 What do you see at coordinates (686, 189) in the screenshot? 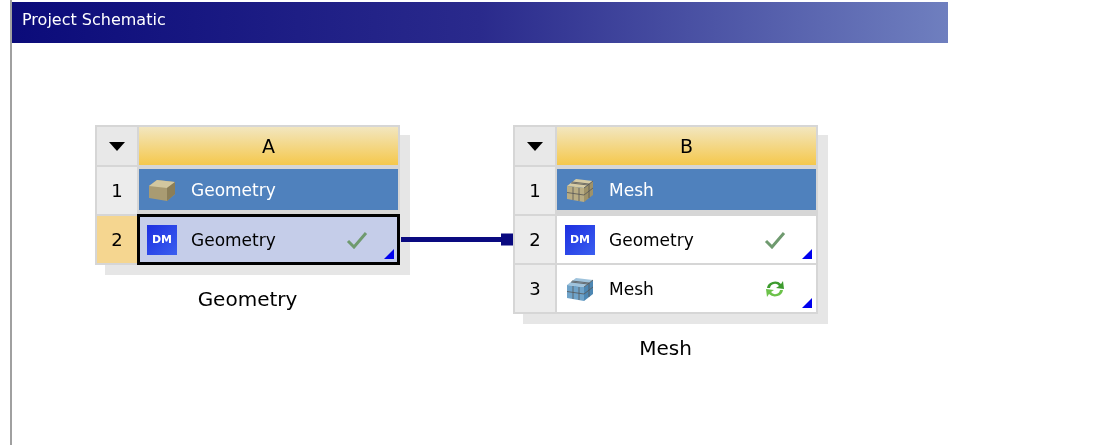
I see `system-title-cell: Mesh` at bounding box center [686, 189].